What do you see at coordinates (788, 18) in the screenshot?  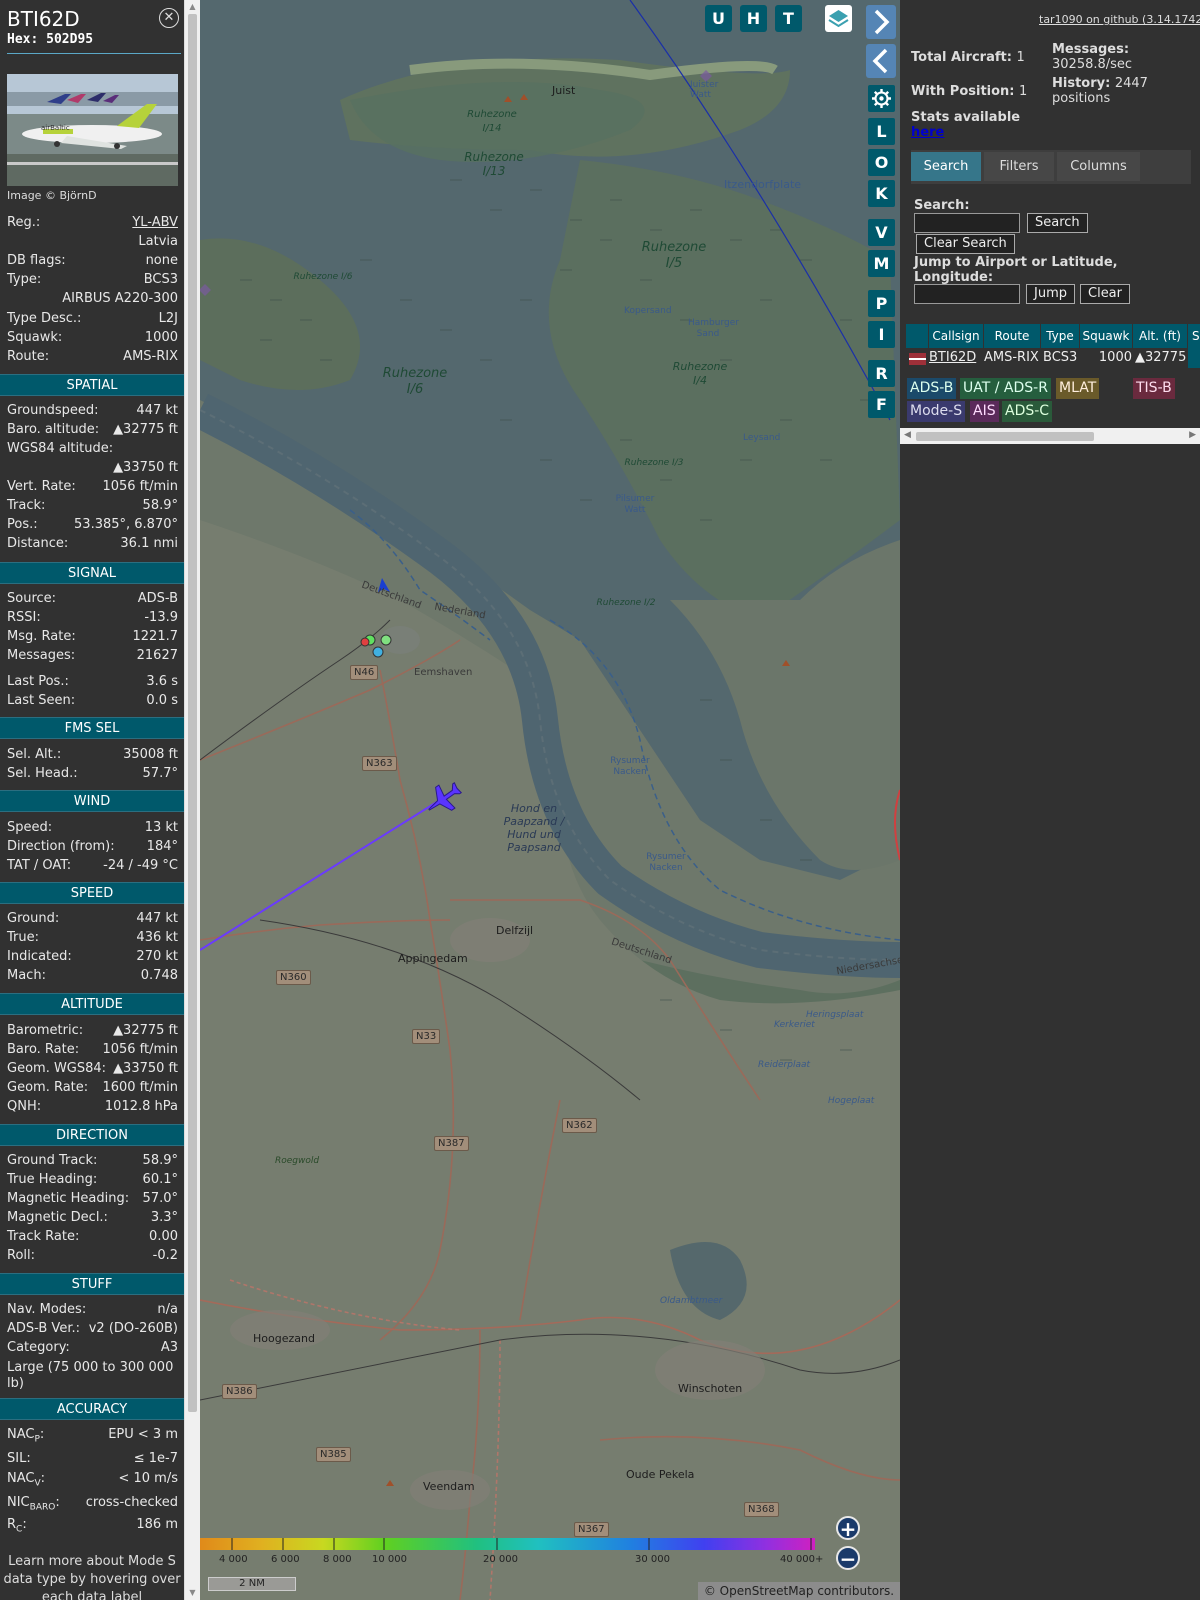 I see `toggle-t-button: T` at bounding box center [788, 18].